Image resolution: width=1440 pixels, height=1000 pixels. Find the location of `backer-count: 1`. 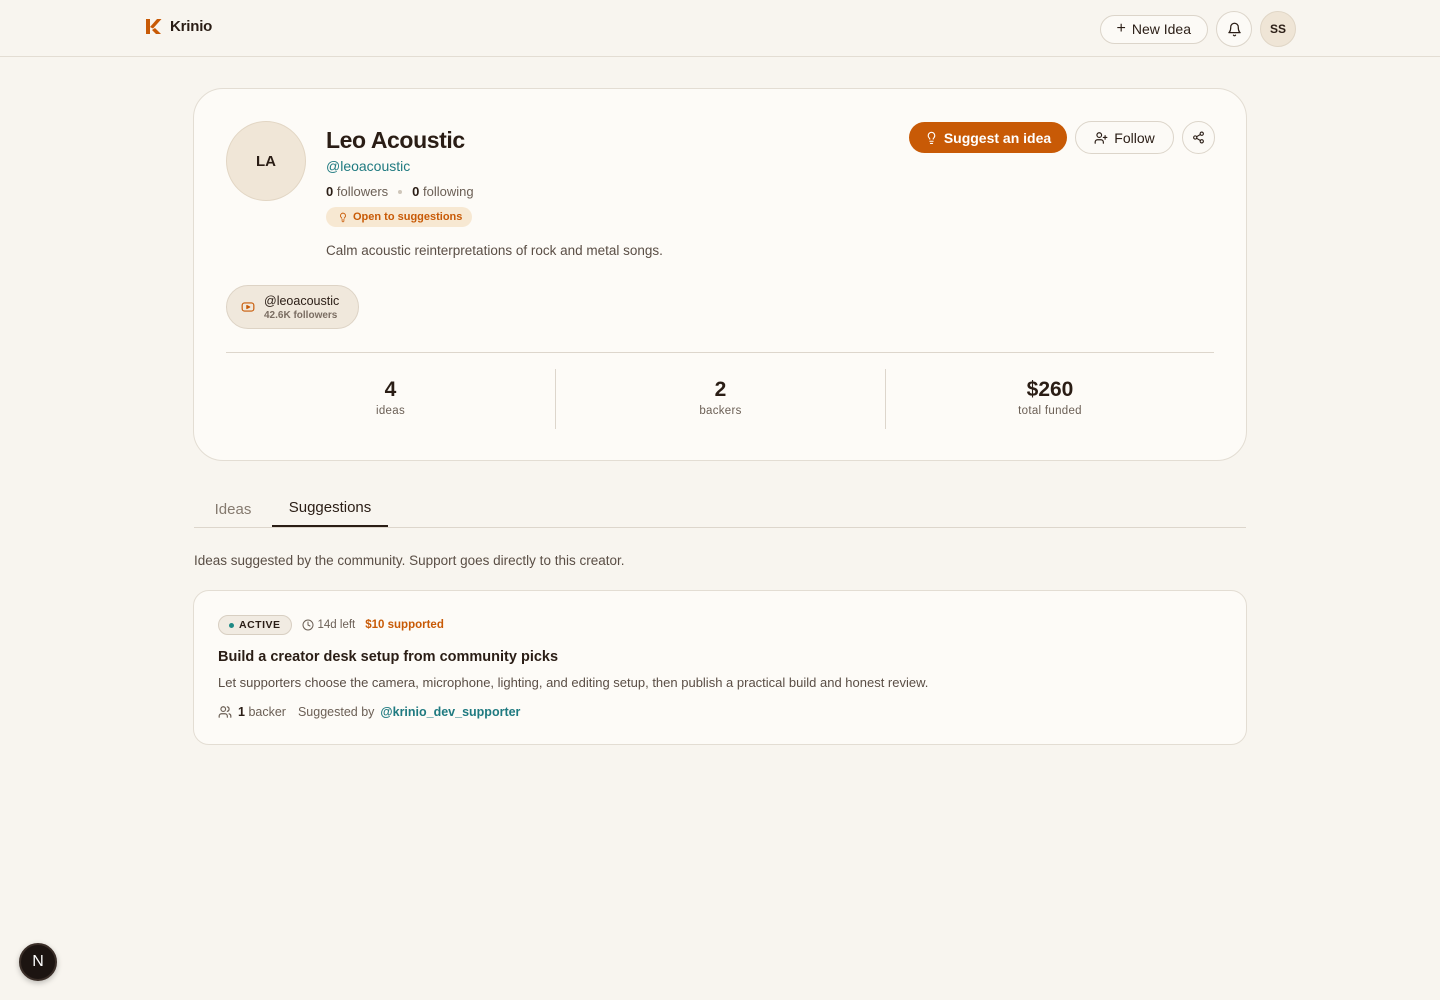

backer-count: 1 is located at coordinates (241, 712).